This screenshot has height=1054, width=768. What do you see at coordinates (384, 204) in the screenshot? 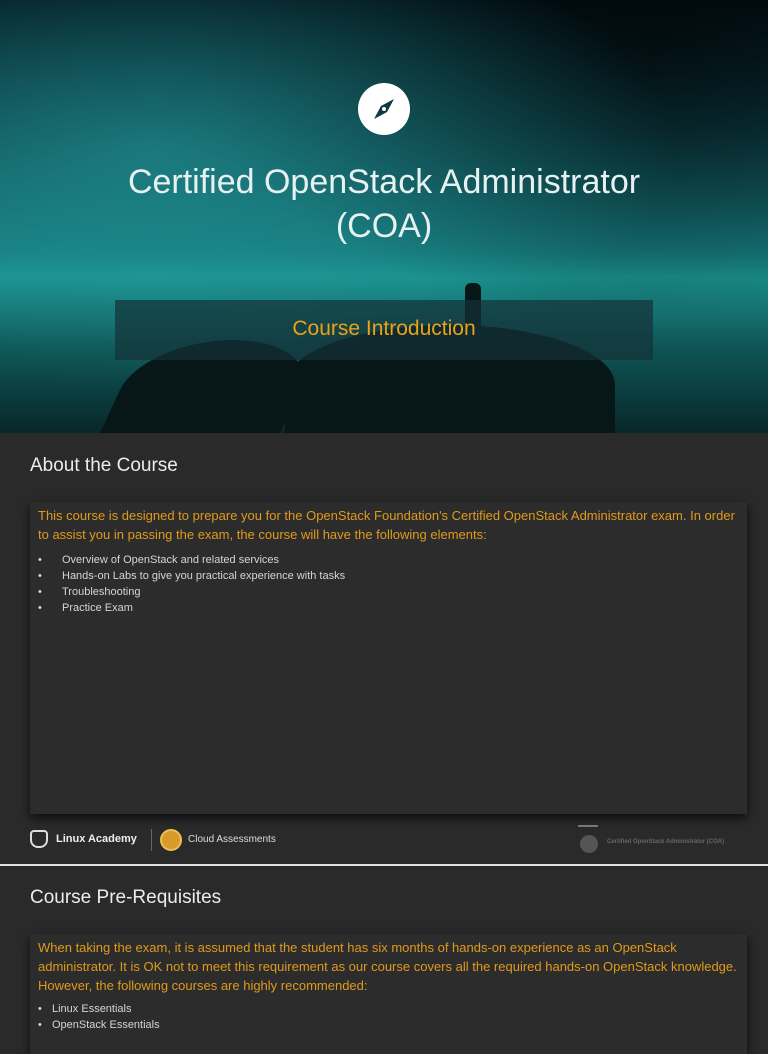
I see `course-title: Certified OpenStack Administrator (COA)` at bounding box center [384, 204].